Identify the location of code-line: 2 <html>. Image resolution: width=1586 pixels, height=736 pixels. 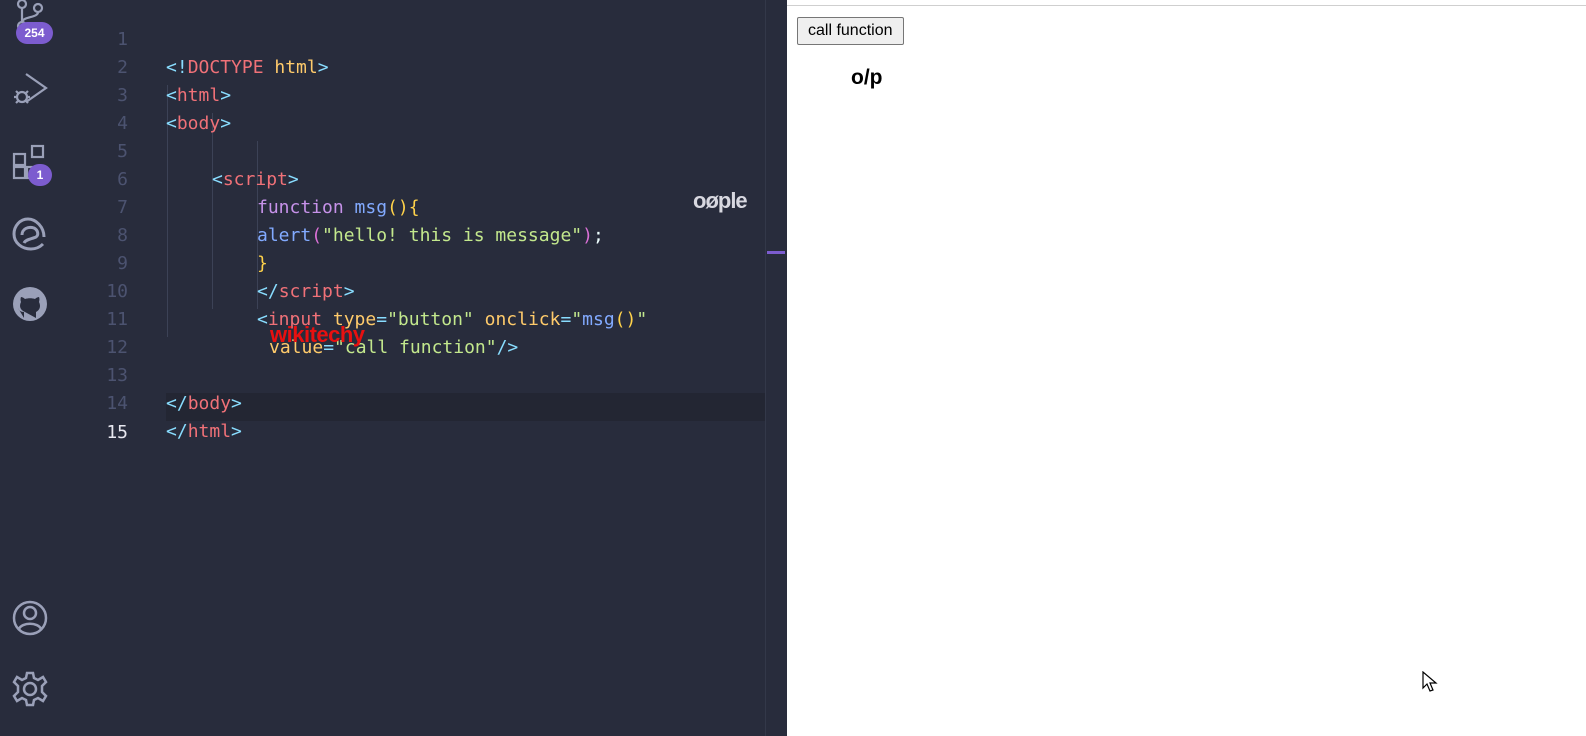
(413, 66).